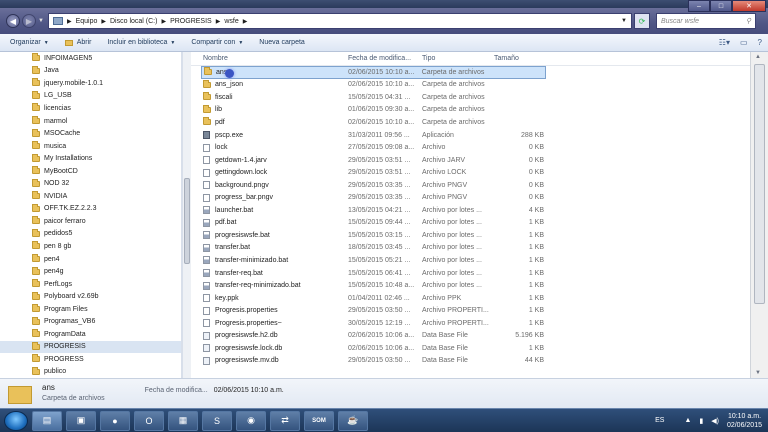 Image resolution: width=768 pixels, height=432 pixels. What do you see at coordinates (251, 420) in the screenshot?
I see `chrome-icon: ◉` at bounding box center [251, 420].